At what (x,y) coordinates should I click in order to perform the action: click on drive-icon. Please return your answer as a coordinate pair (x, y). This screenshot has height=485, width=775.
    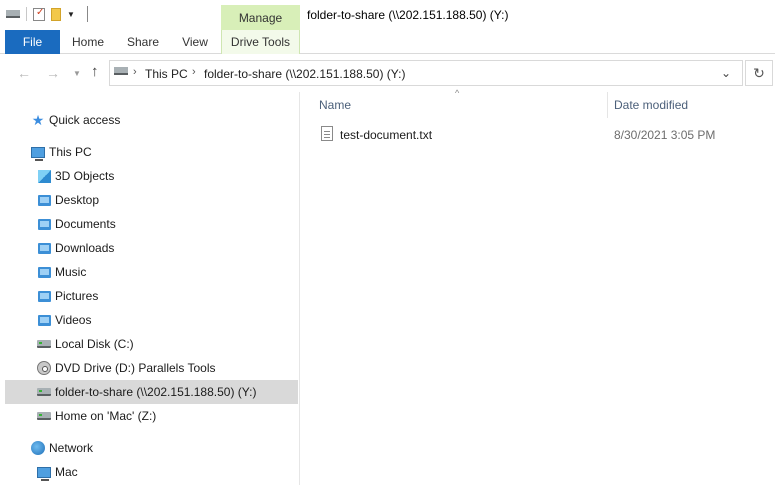
    Looking at the image, I should click on (13, 14).